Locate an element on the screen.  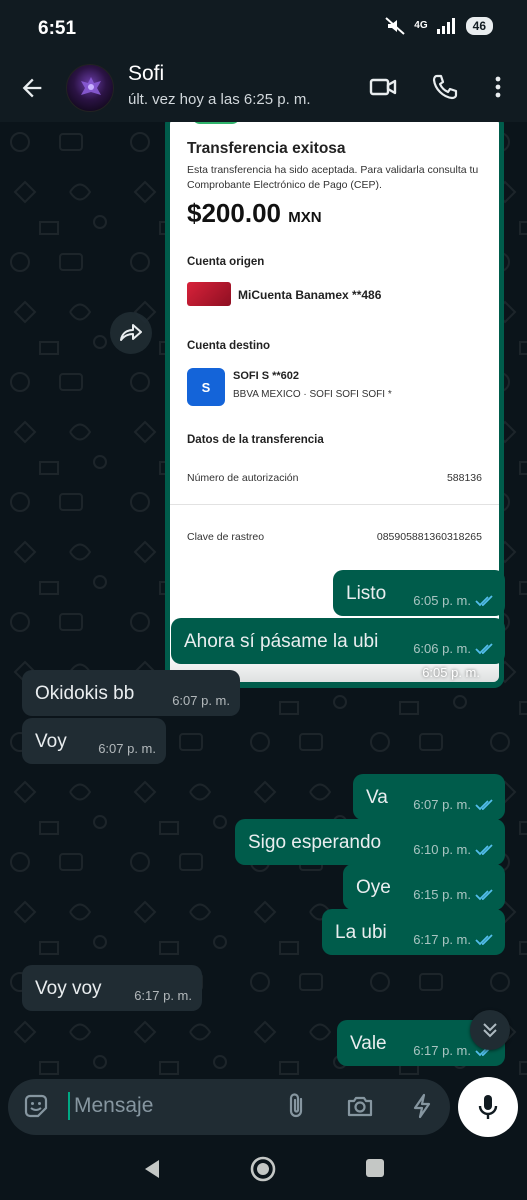
message-text: Voy voy is located at coordinates (68, 988).